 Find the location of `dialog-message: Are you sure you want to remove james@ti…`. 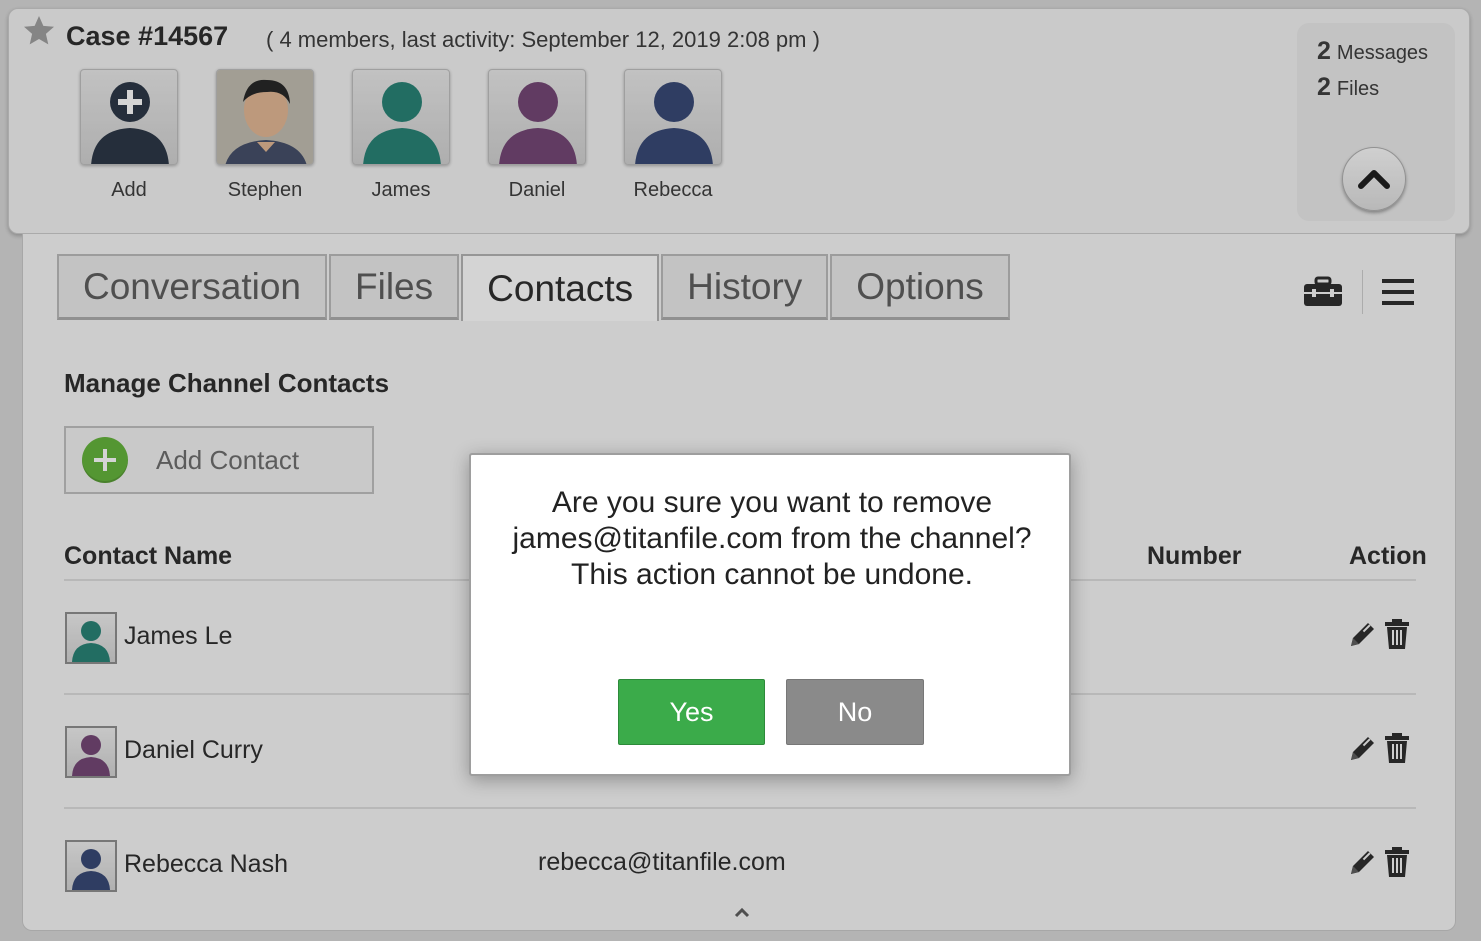

dialog-message: Are you sure you want to remove james@ti… is located at coordinates (772, 538).